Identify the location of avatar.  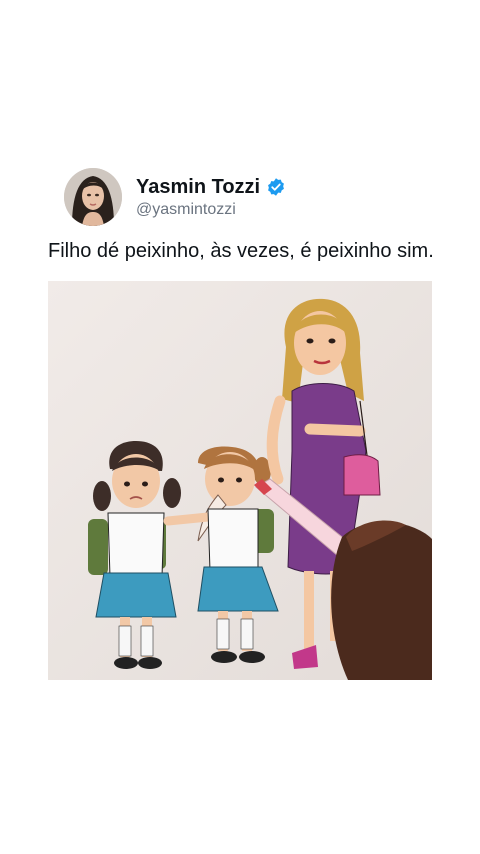
(93, 197).